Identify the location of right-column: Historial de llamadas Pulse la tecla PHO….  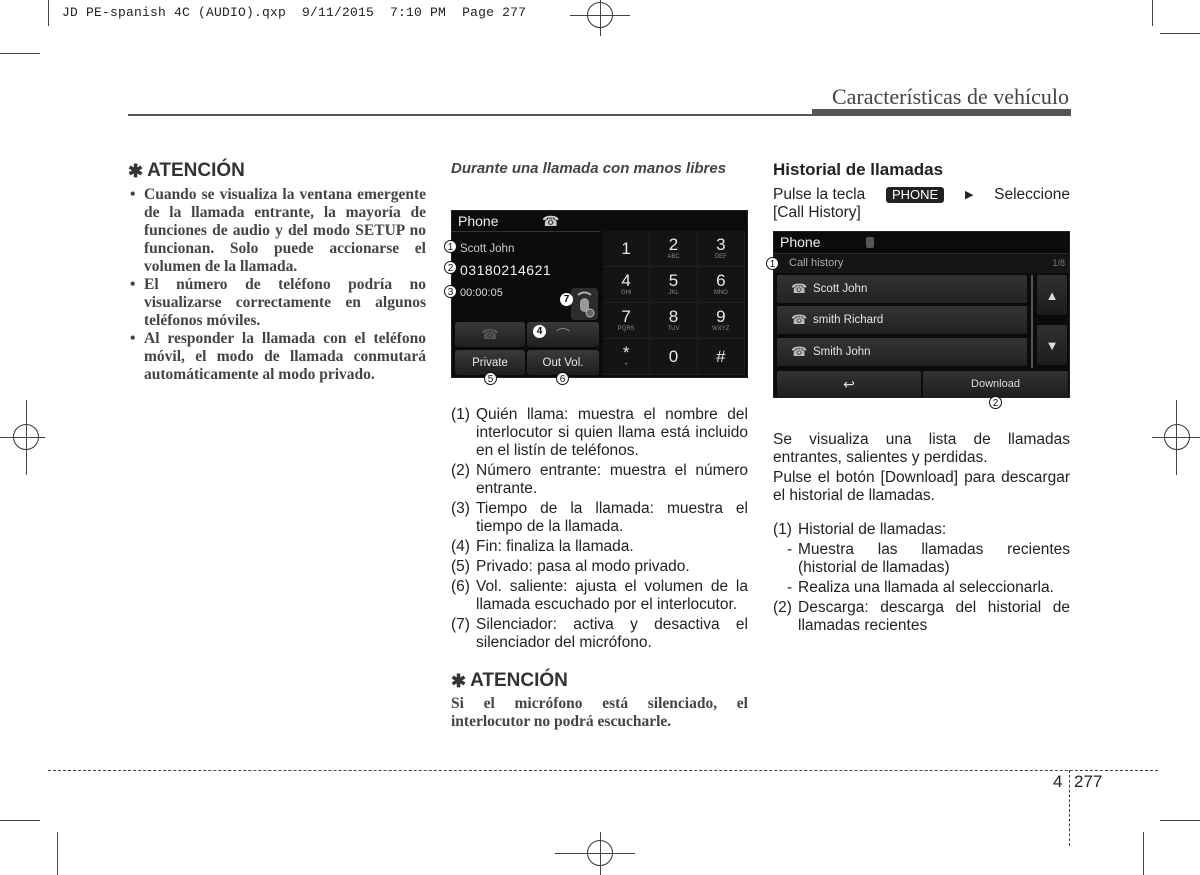
(921, 191).